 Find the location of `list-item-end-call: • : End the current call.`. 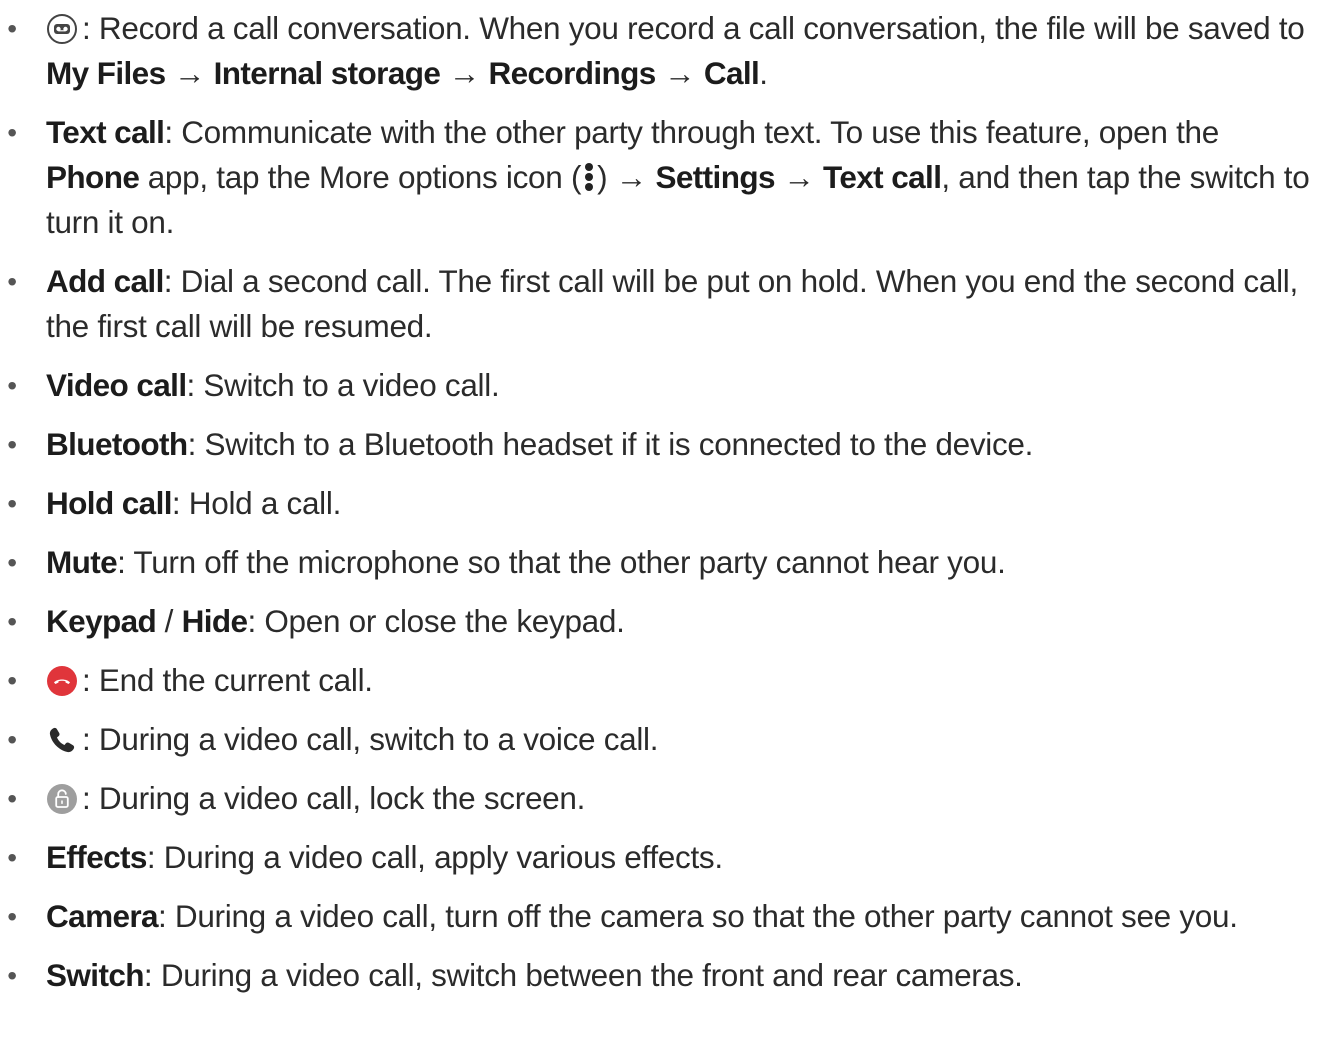

list-item-end-call: • : End the current call. is located at coordinates (660, 680).